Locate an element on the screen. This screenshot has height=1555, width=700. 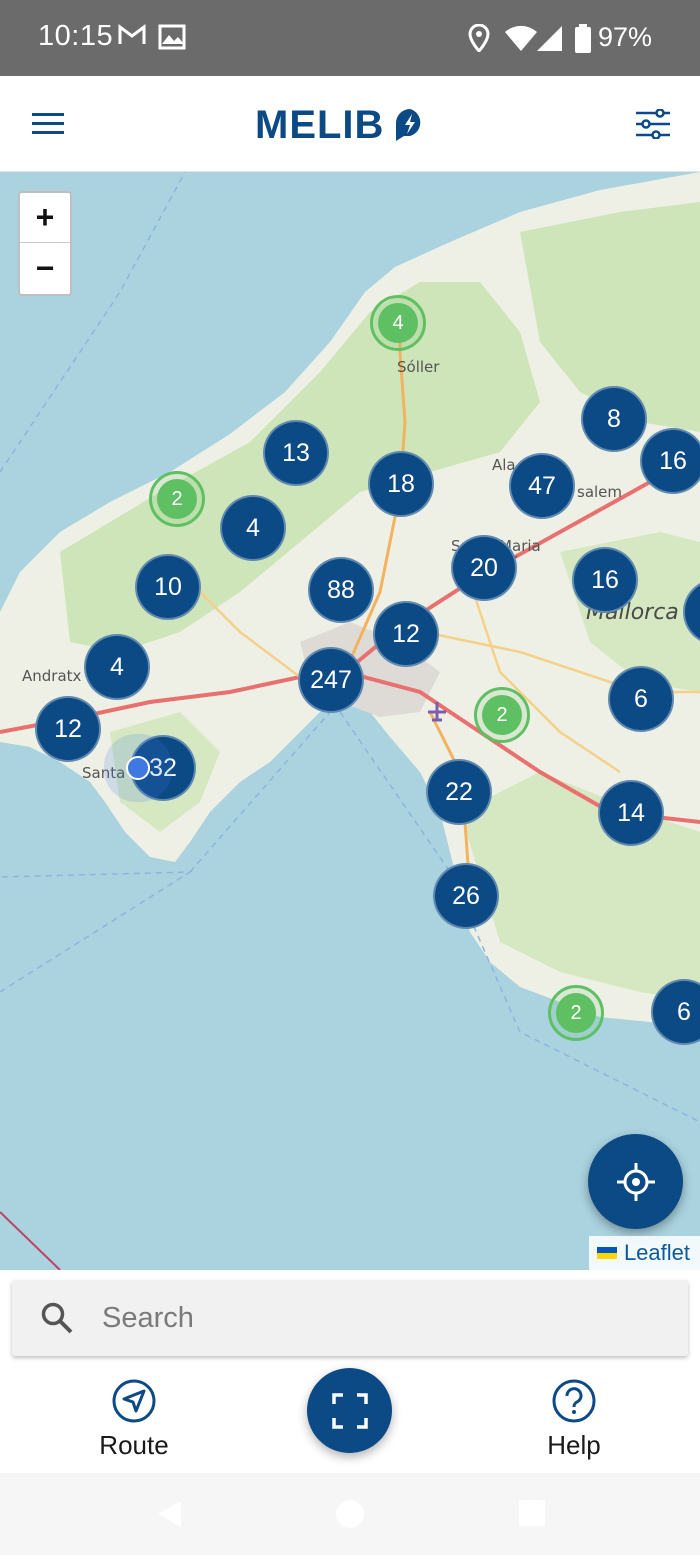
home-icon is located at coordinates (350, 1514).